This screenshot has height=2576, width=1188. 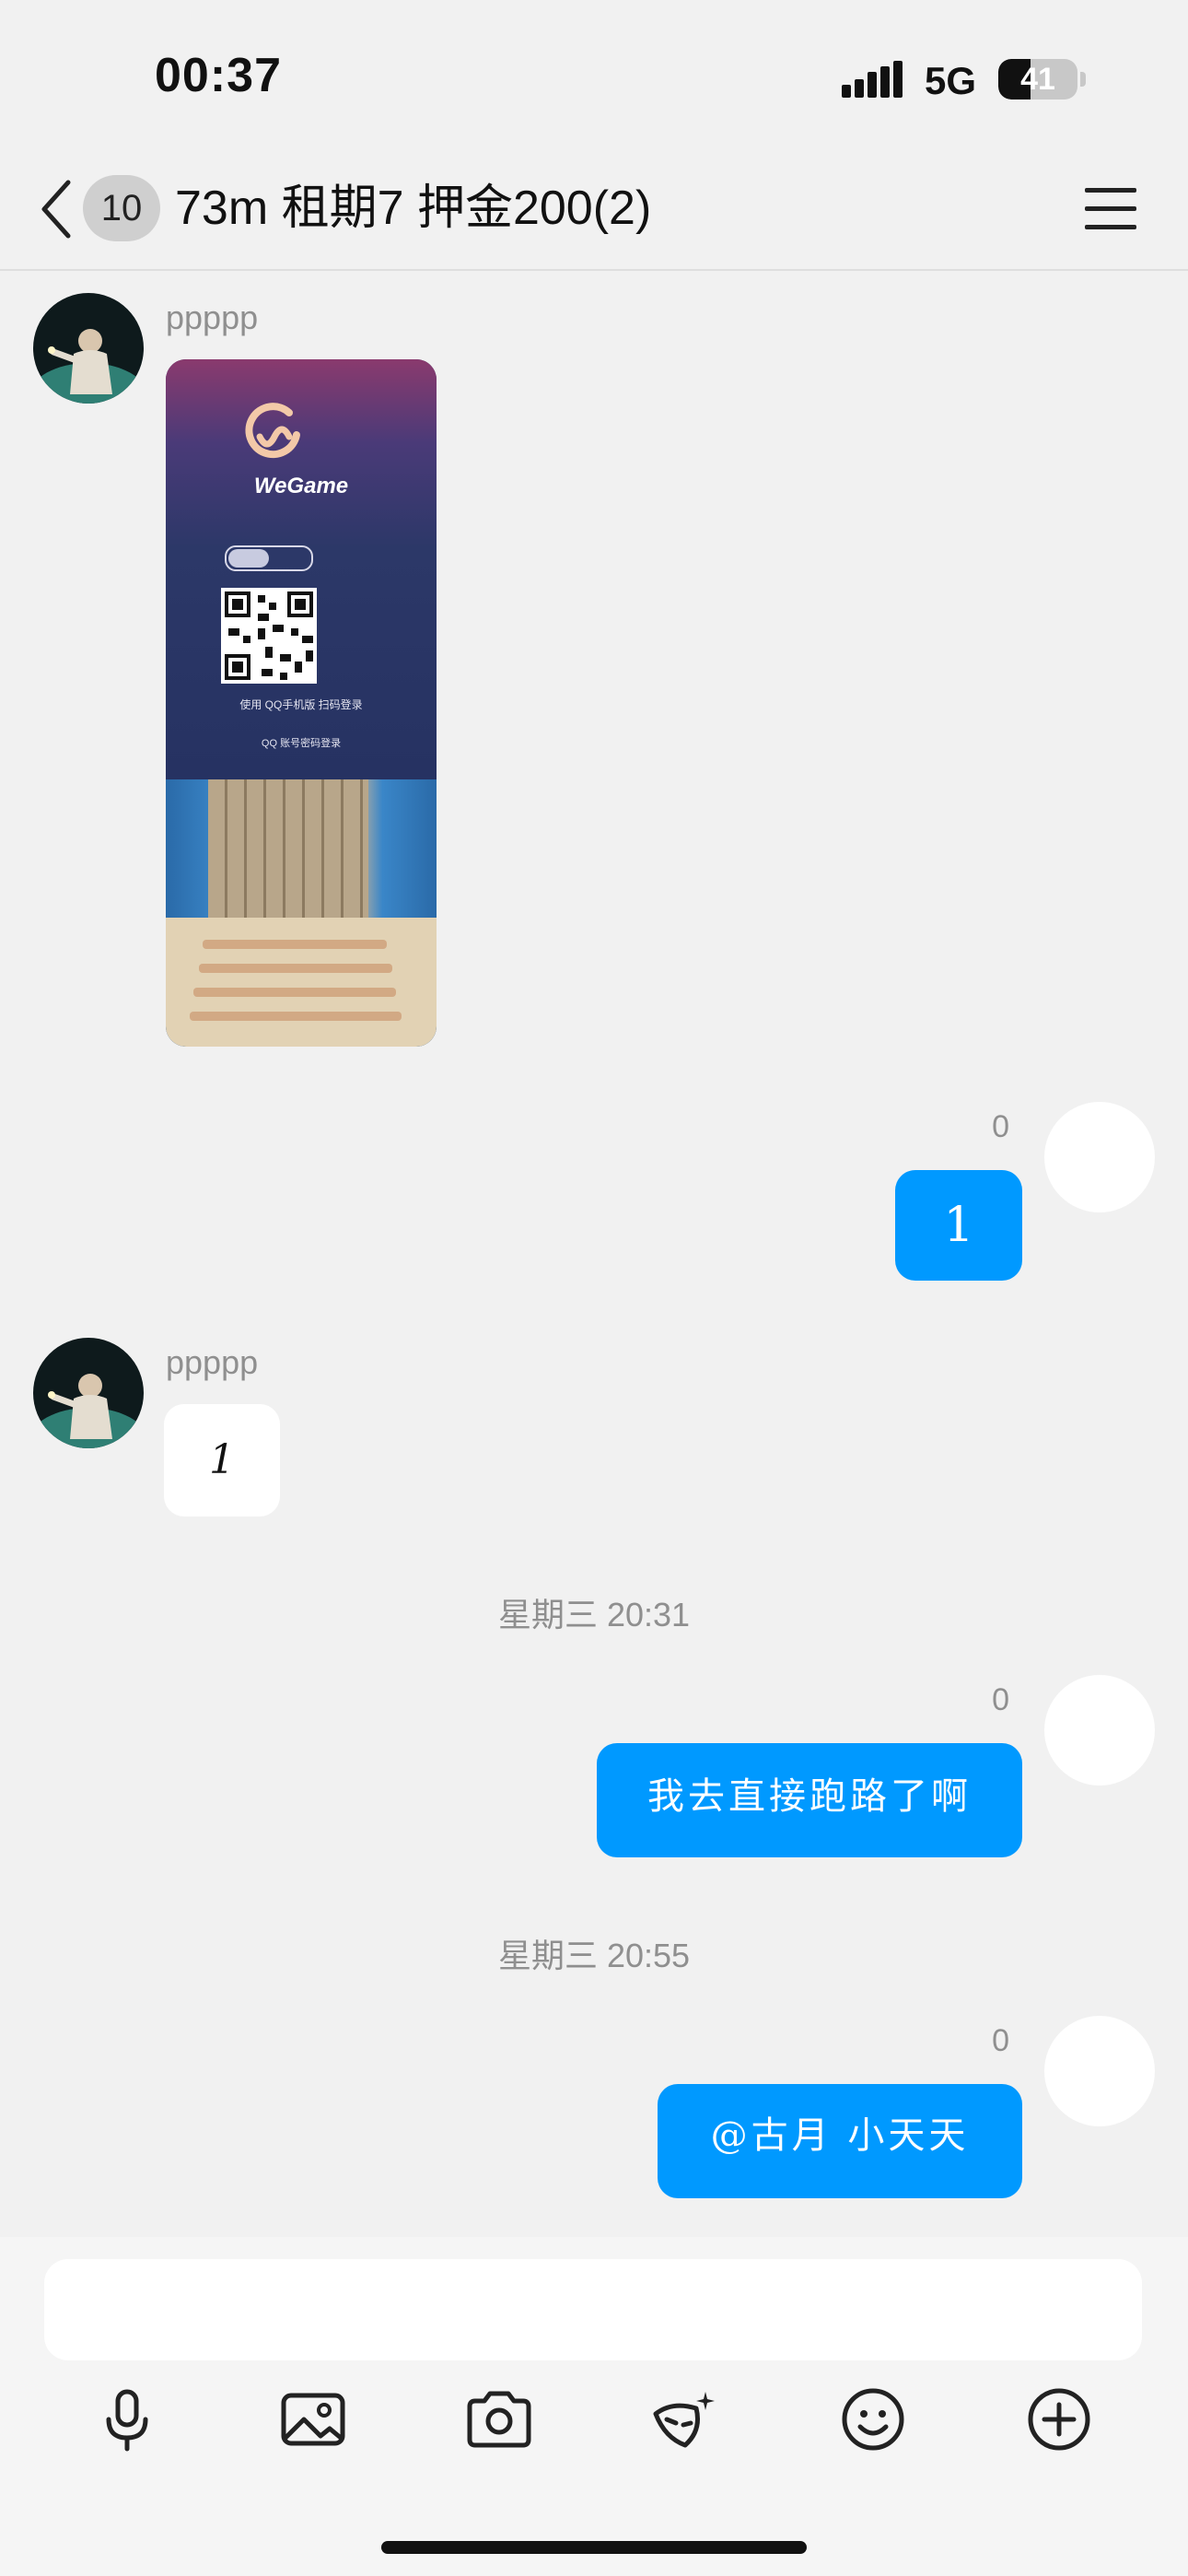 What do you see at coordinates (301, 486) in the screenshot?
I see `wegame-brand: WeGame` at bounding box center [301, 486].